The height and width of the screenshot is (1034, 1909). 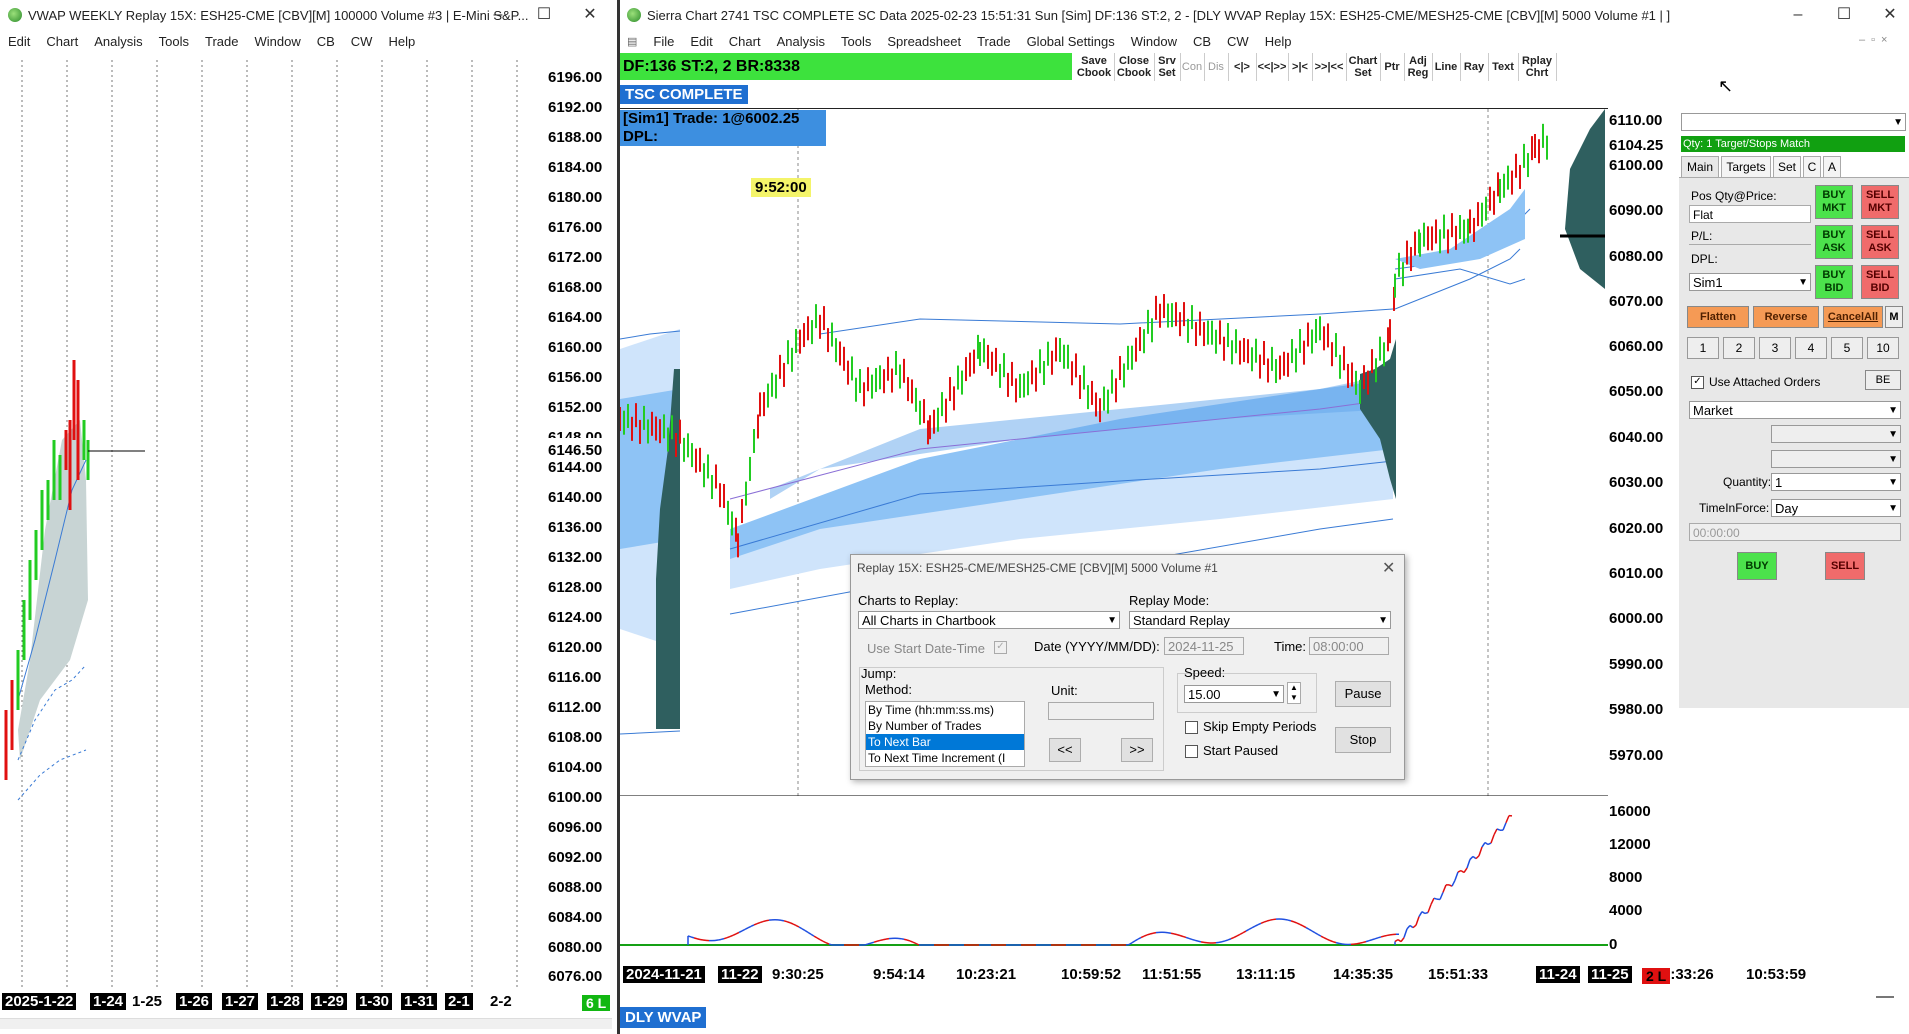 I want to click on trade-tab-set: Set, so click(x=1787, y=167).